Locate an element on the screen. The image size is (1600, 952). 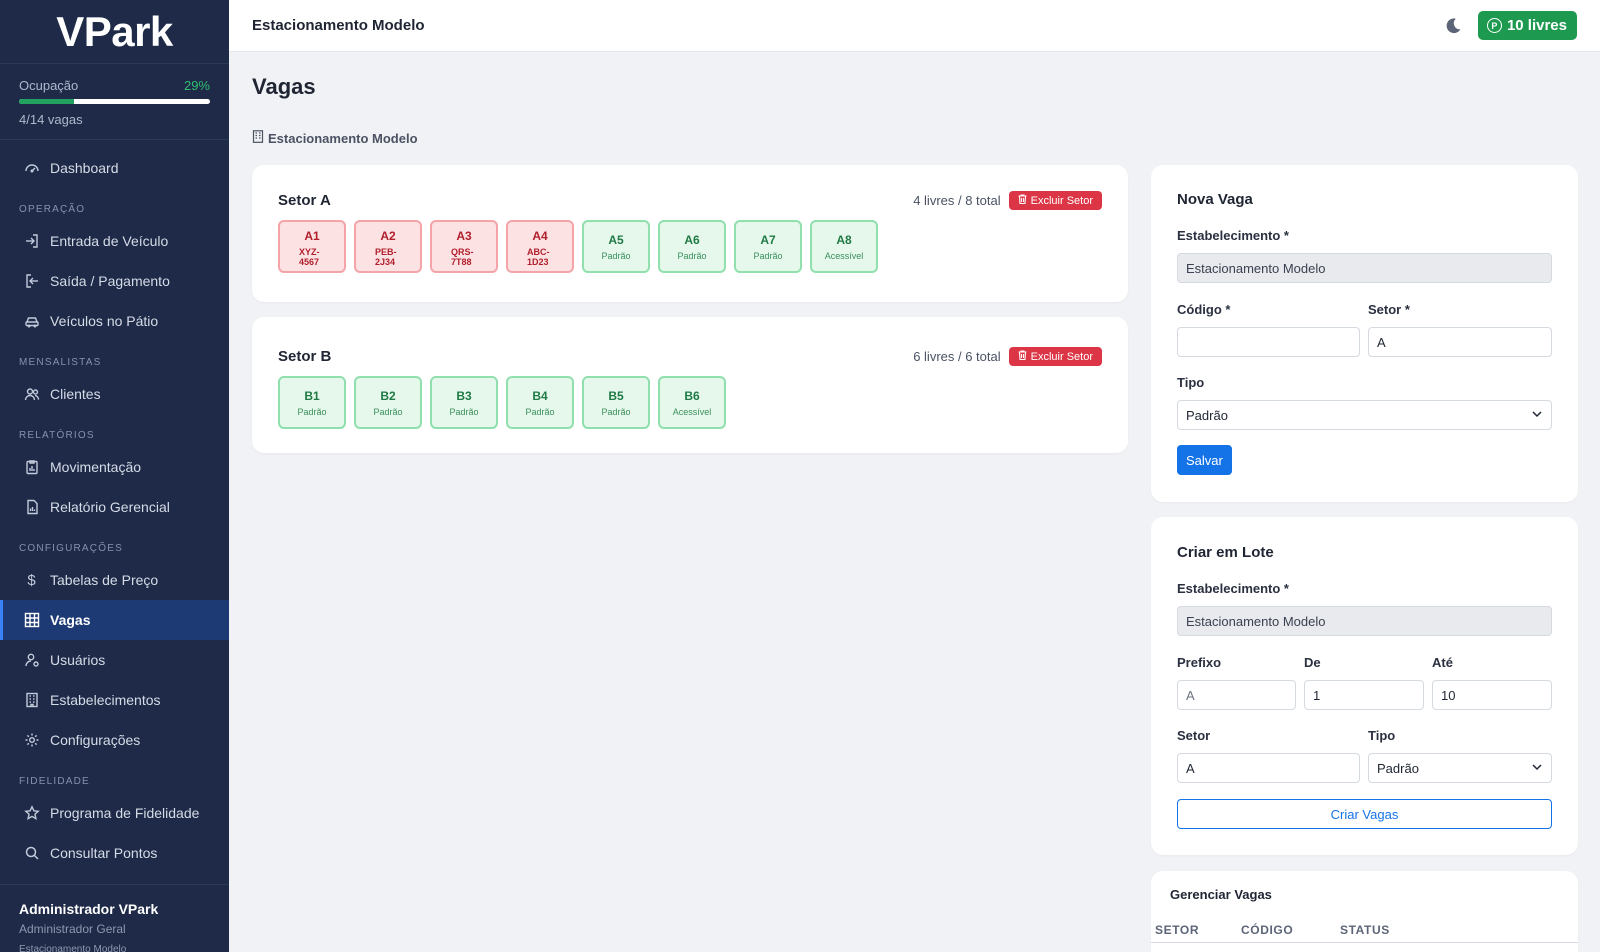
sidebar-item-dashboard: Dashboard is located at coordinates (114, 168).